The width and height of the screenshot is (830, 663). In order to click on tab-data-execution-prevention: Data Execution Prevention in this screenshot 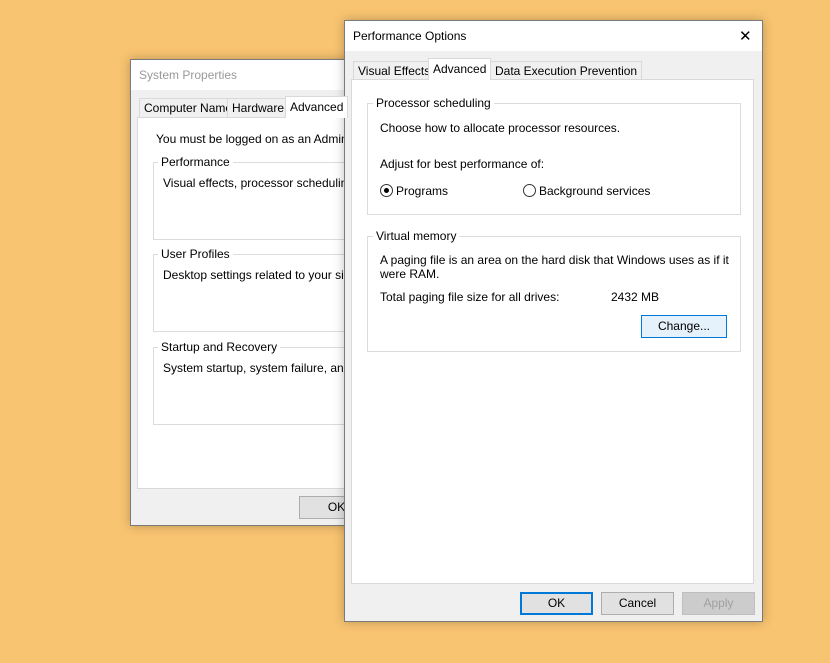, I will do `click(566, 70)`.